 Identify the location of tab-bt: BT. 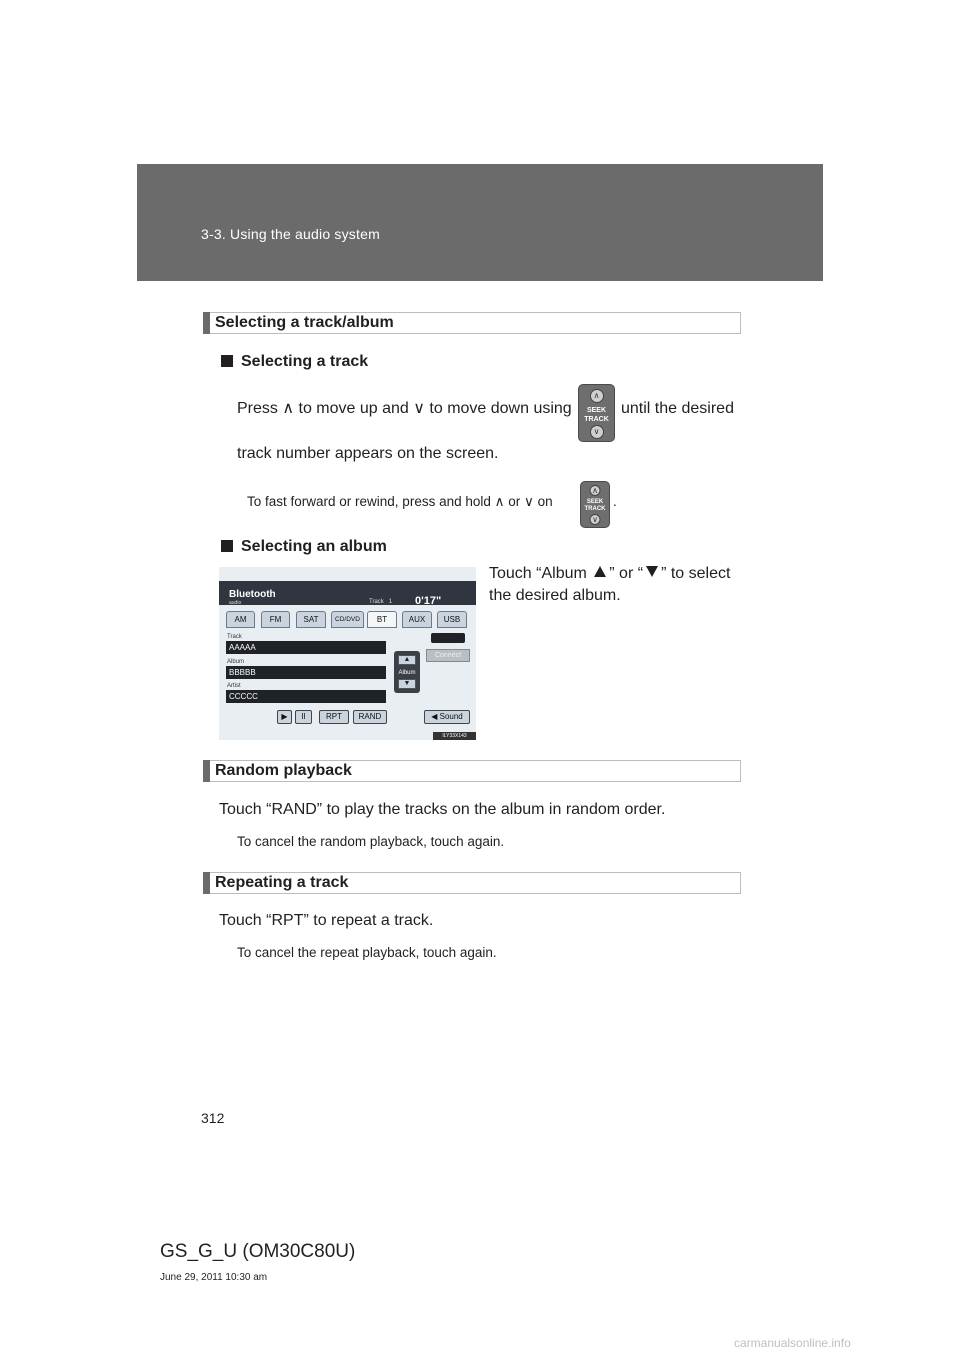
(382, 619).